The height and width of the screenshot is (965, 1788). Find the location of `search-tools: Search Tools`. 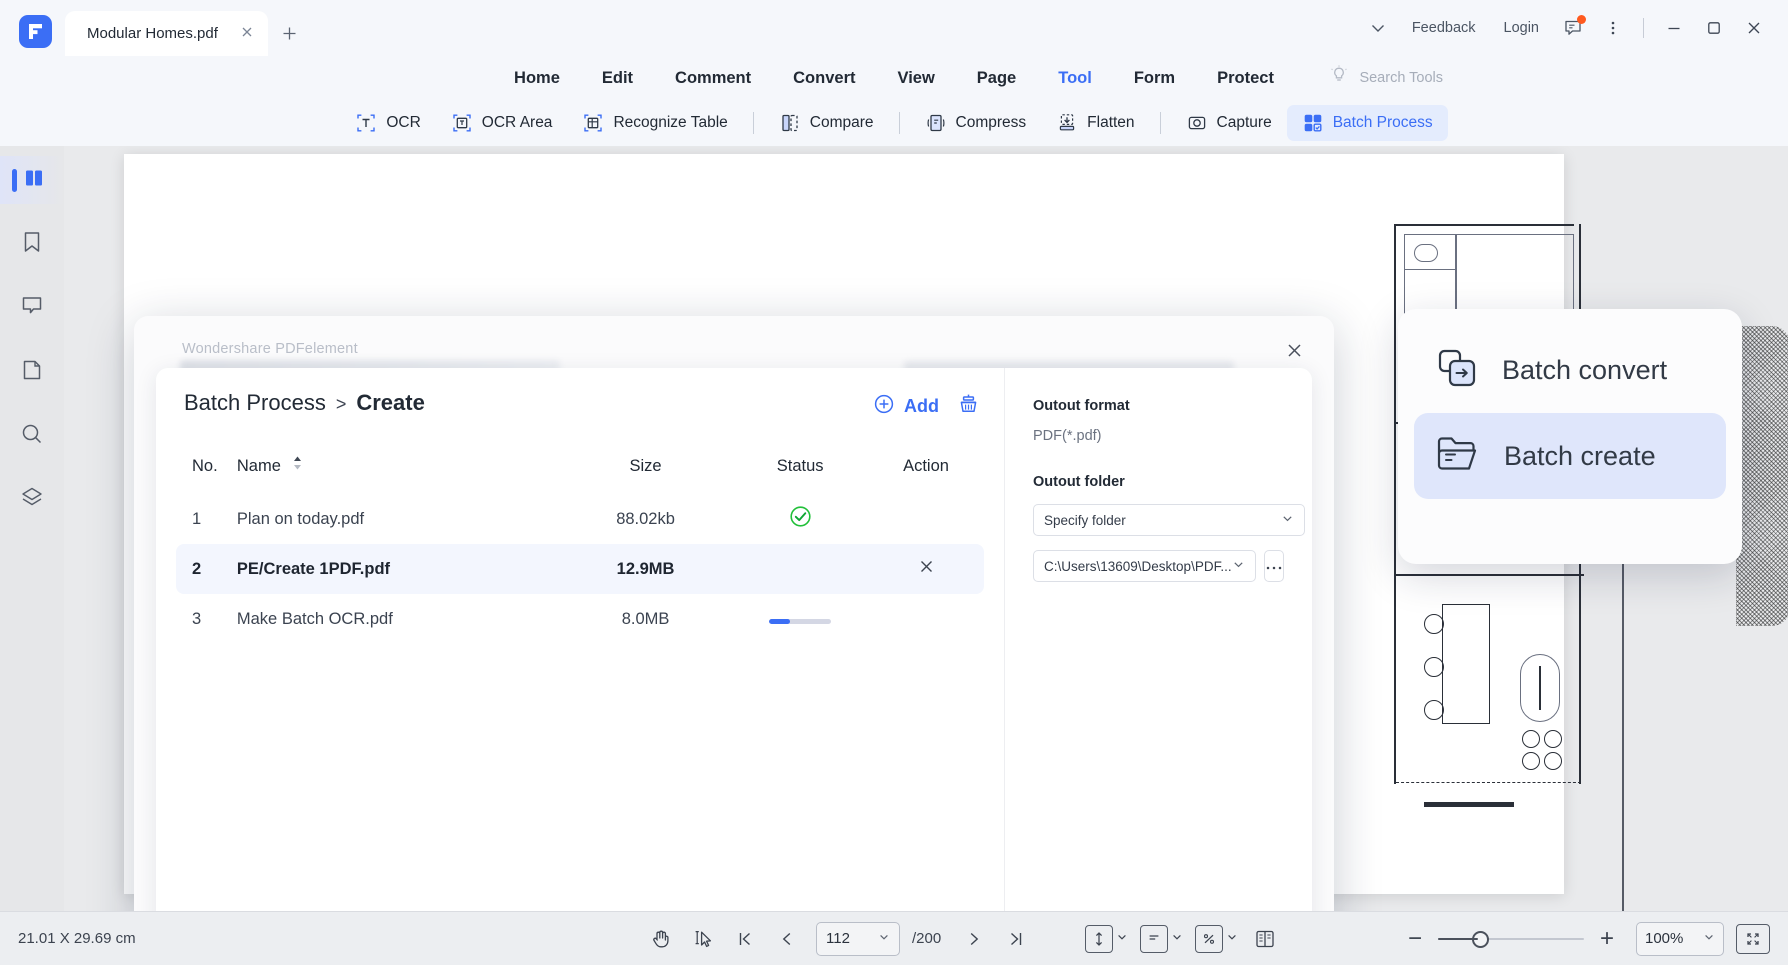

search-tools: Search Tools is located at coordinates (1385, 77).